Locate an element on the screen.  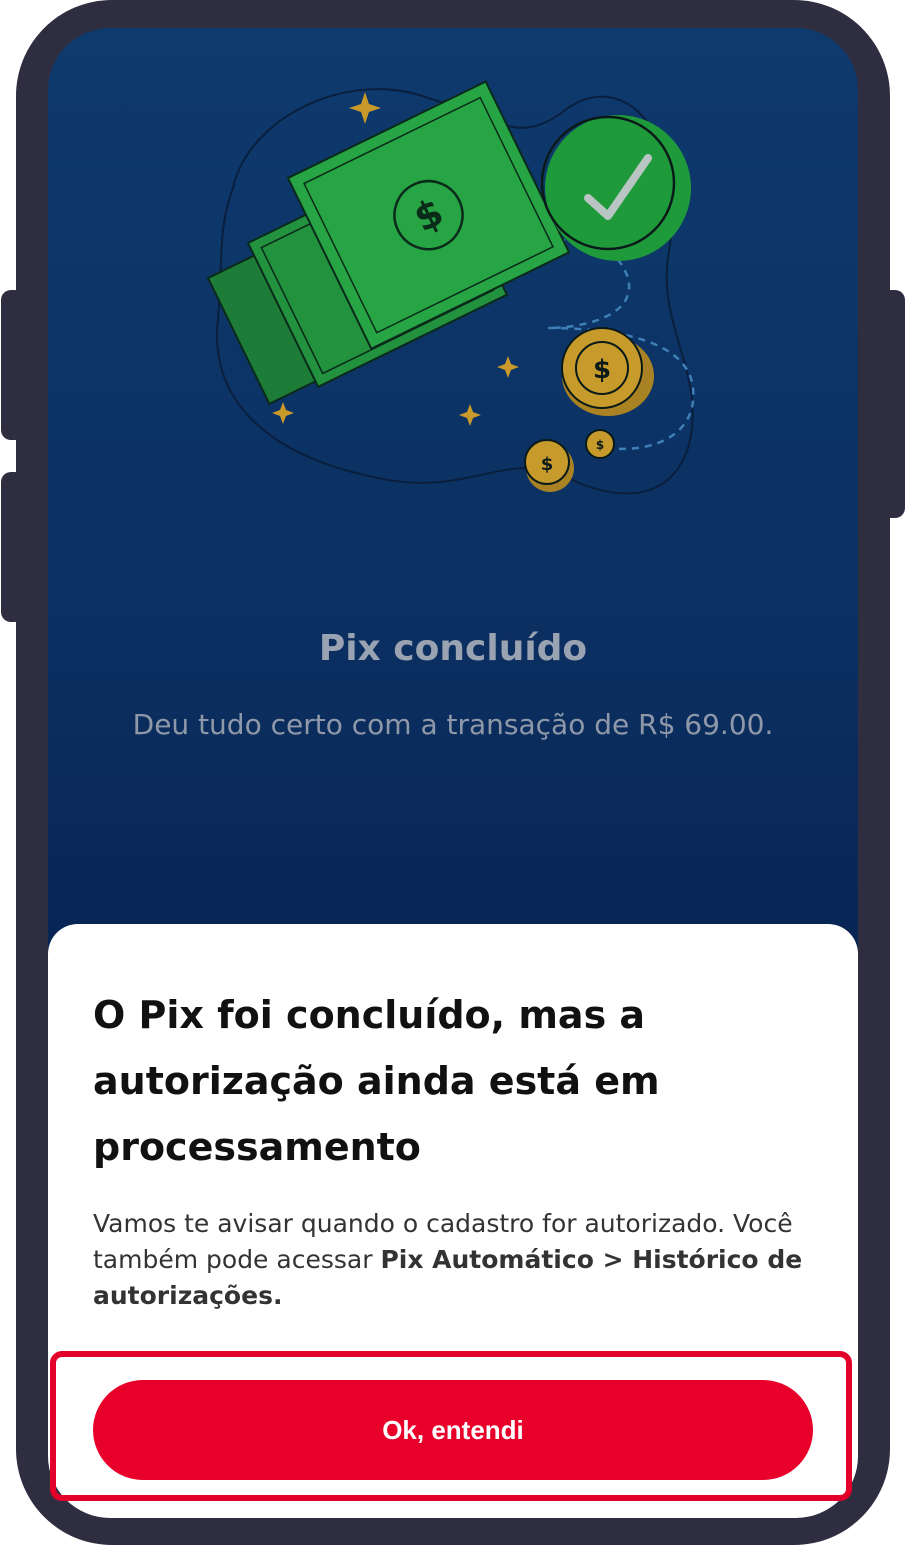
ok-understood-button: Ok, entendi is located at coordinates (453, 1430).